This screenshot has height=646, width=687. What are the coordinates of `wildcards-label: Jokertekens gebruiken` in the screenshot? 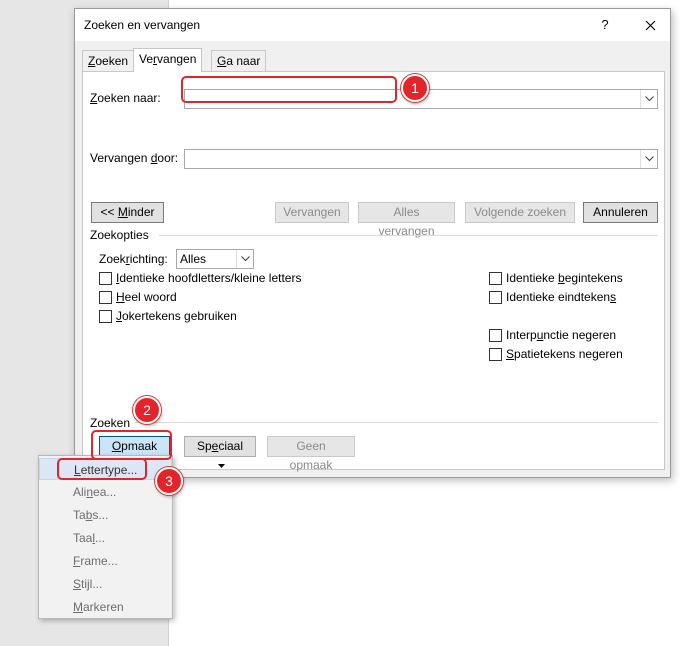 It's located at (176, 316).